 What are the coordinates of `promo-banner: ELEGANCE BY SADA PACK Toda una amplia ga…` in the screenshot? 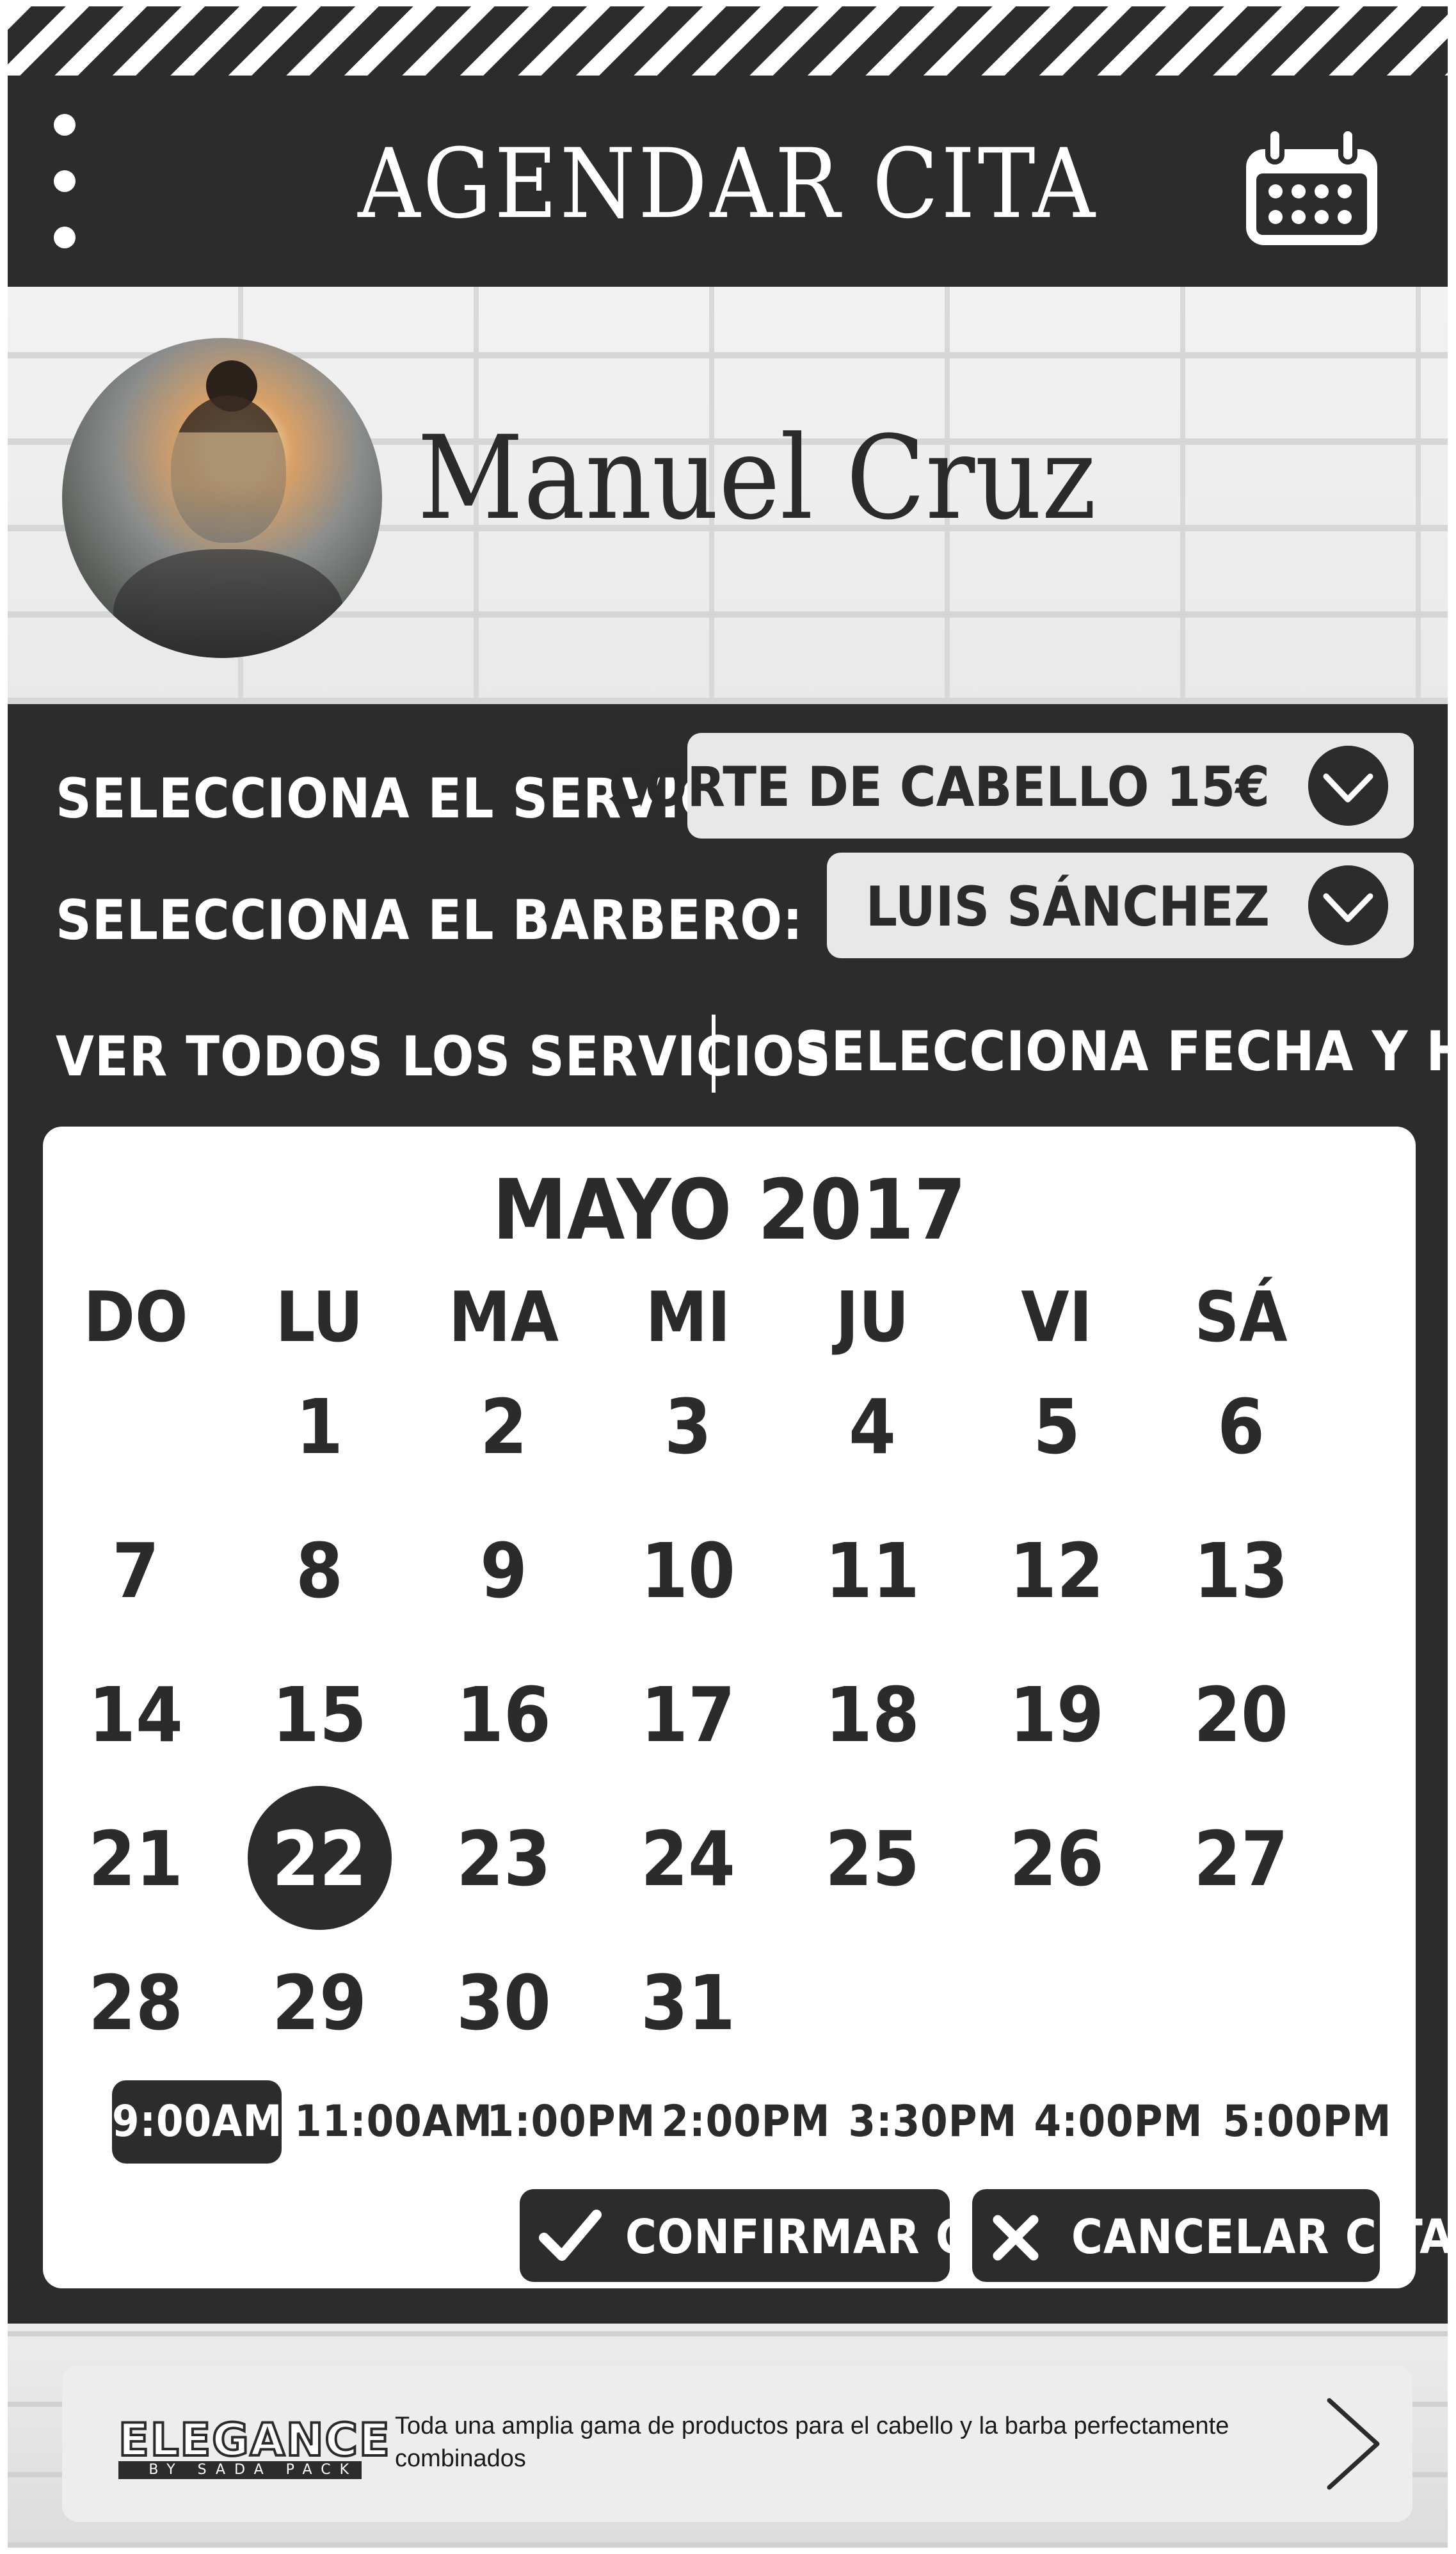 It's located at (737, 2443).